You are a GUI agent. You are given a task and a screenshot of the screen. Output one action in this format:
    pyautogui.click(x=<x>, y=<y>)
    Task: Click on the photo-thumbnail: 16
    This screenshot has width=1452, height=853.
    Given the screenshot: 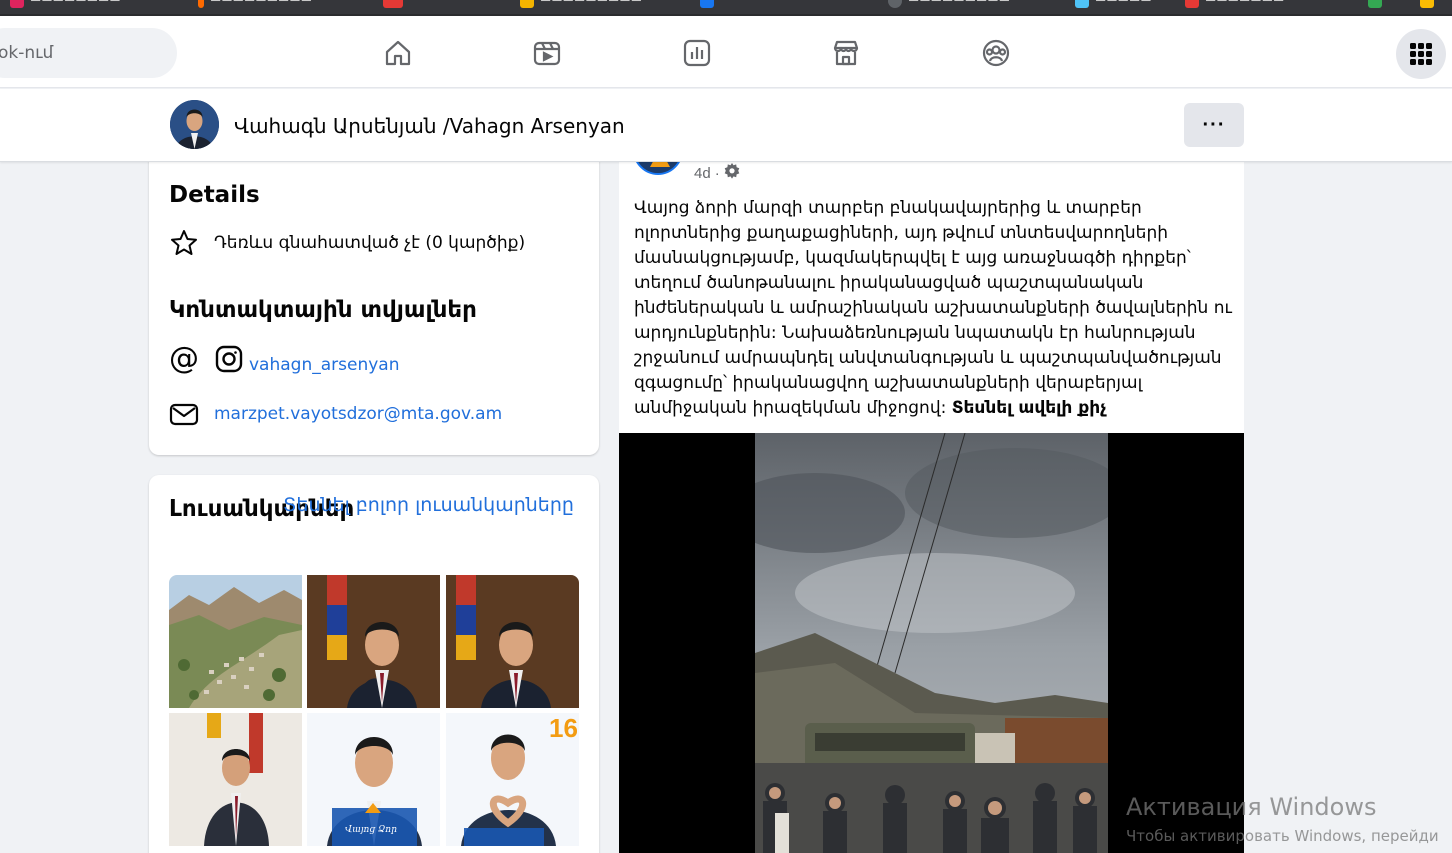 What is the action you would take?
    pyautogui.click(x=512, y=779)
    